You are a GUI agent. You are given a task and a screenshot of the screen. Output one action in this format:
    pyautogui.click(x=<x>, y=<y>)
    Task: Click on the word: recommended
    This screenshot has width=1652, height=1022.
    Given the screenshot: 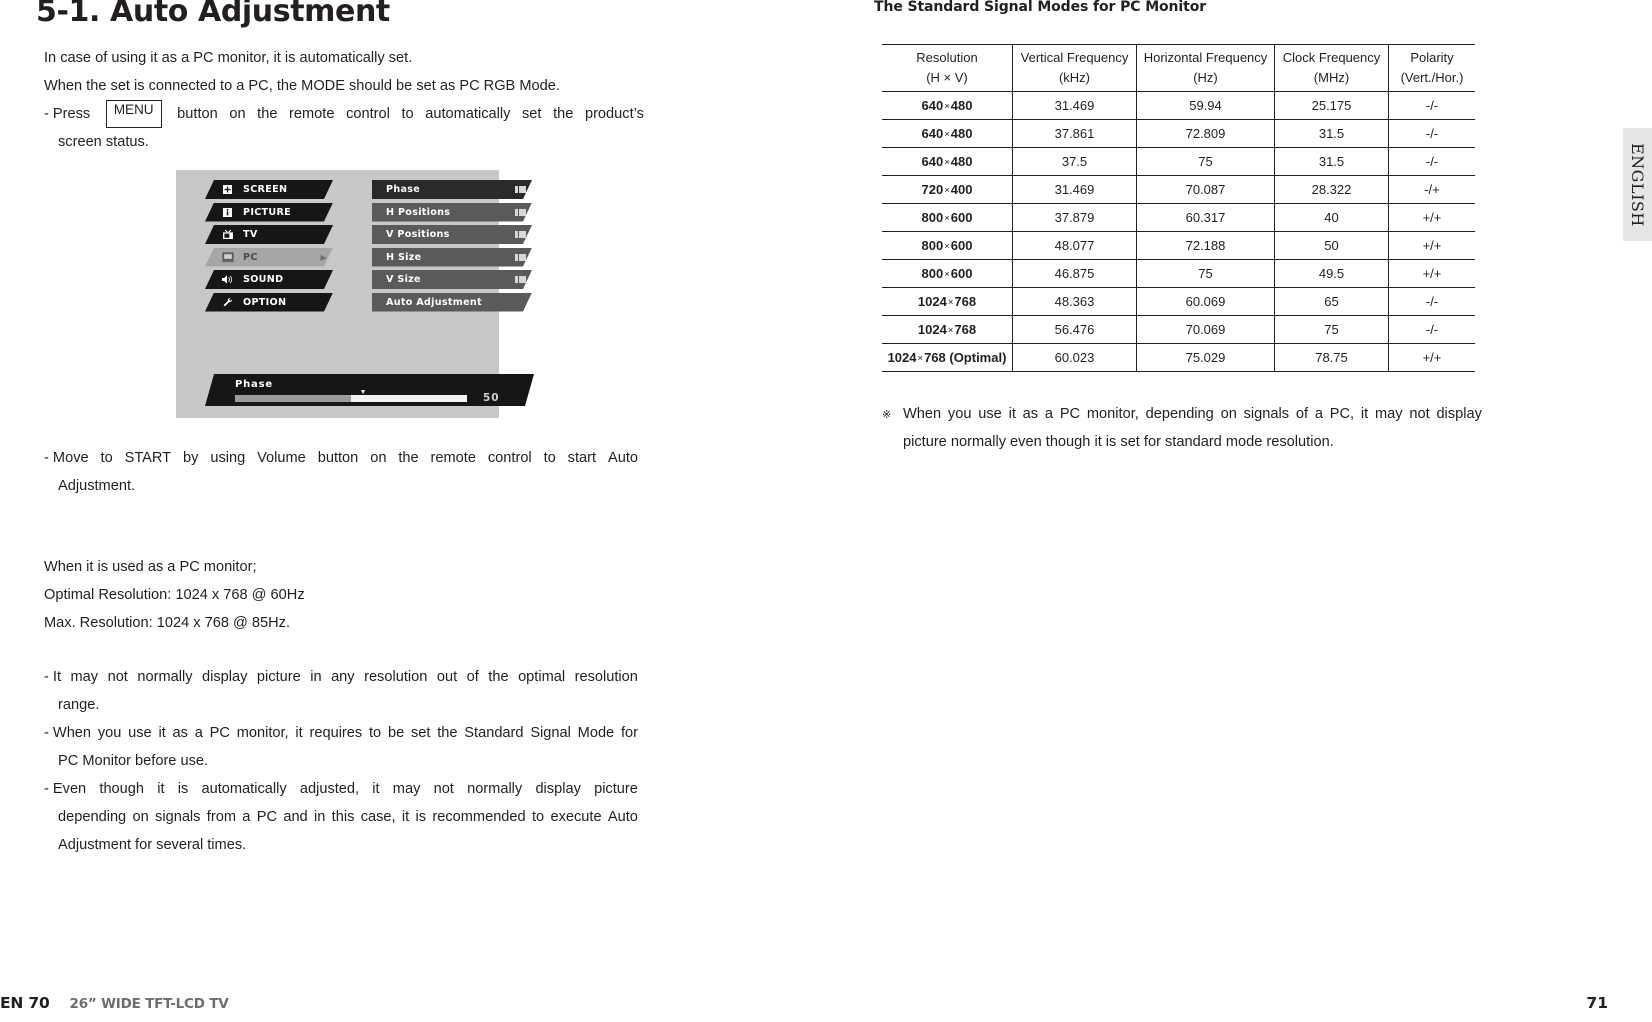 What is the action you would take?
    pyautogui.click(x=479, y=817)
    